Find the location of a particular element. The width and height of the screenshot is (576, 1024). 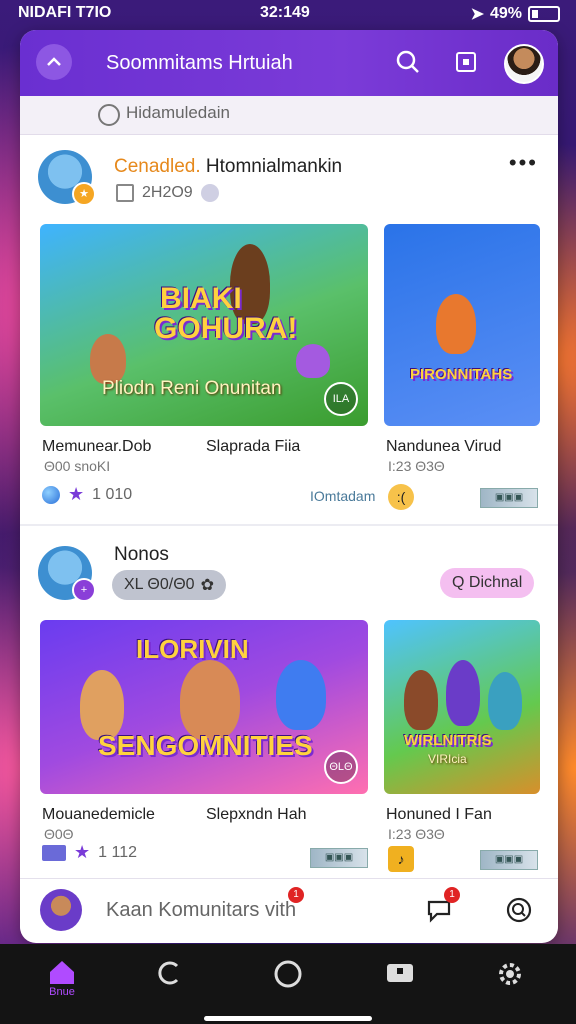

card-title: Memunear.Dob is located at coordinates (97, 446).